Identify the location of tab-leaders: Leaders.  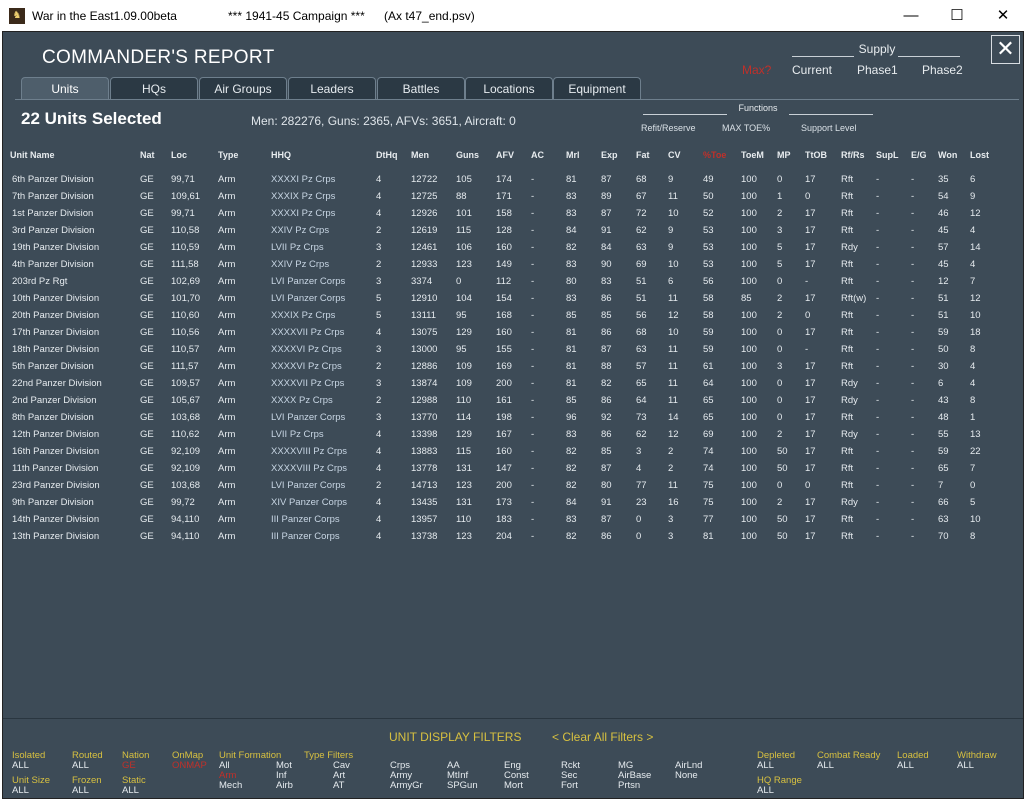
(332, 88).